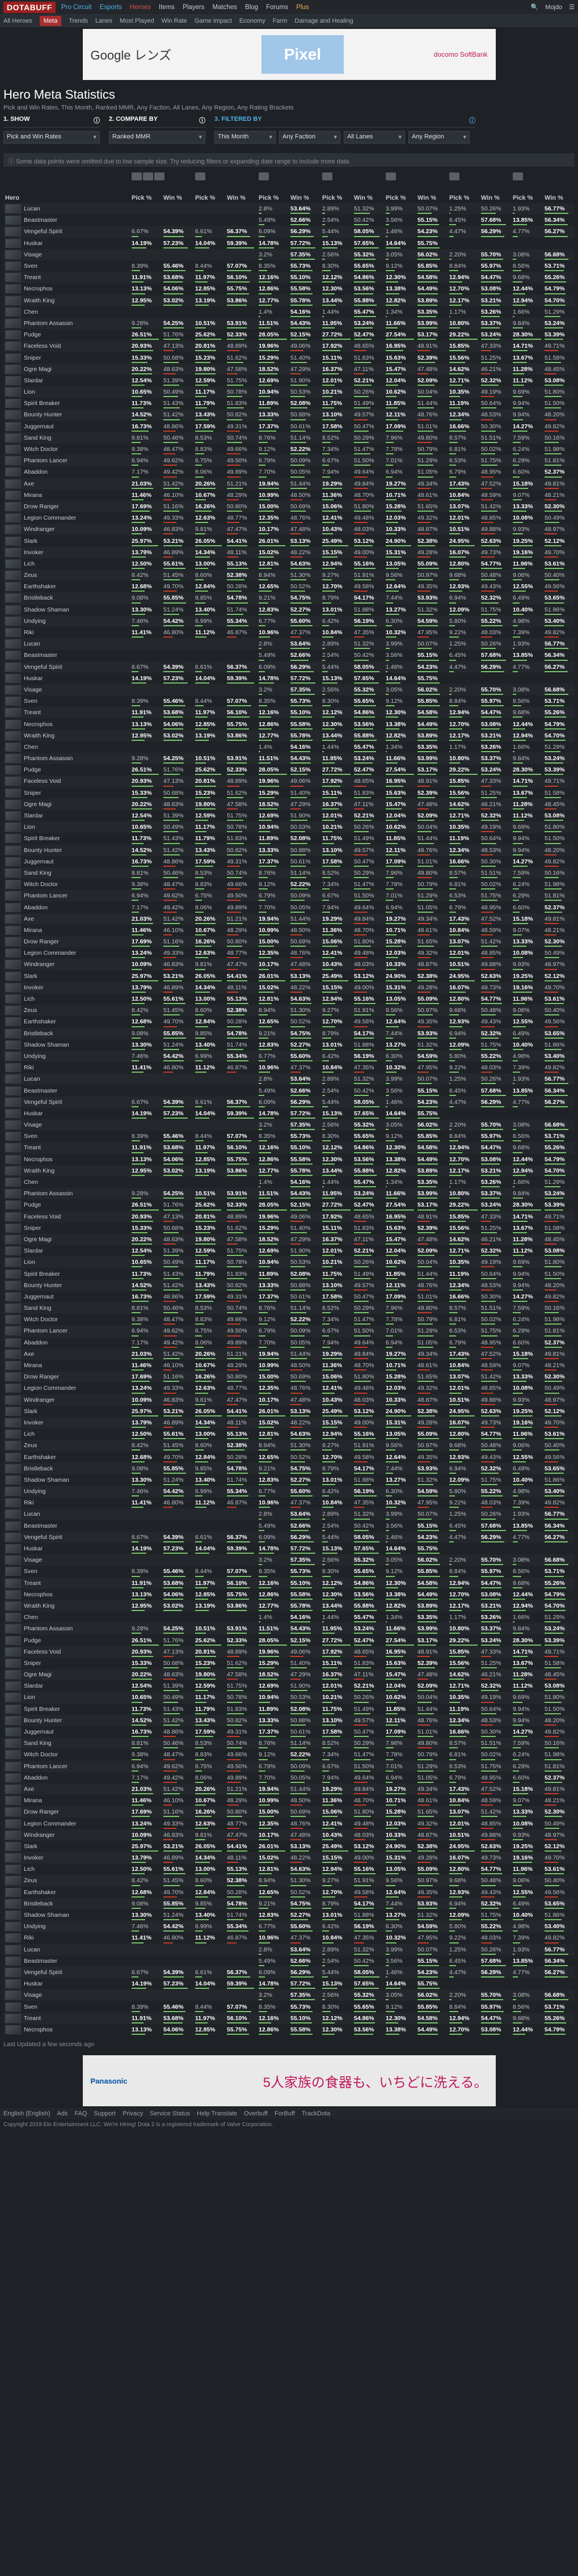 This screenshot has width=578, height=2576. What do you see at coordinates (66, 564) in the screenshot?
I see `hero-cell: Lich` at bounding box center [66, 564].